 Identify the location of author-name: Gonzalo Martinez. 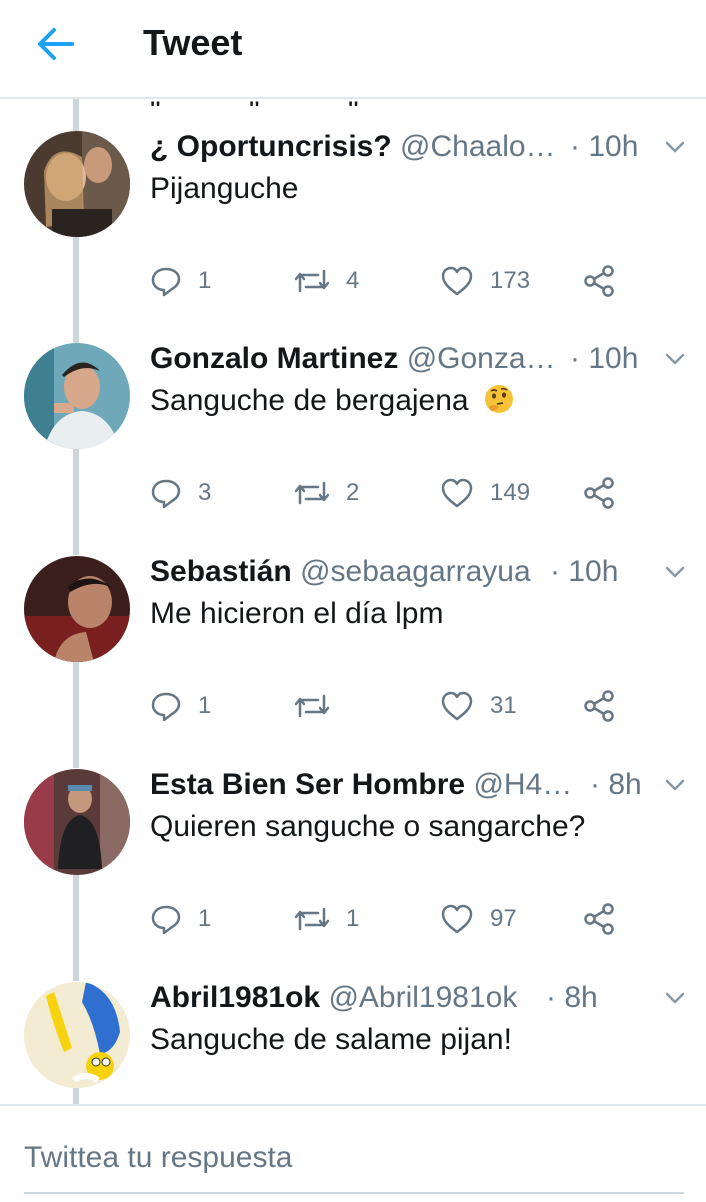
(274, 358).